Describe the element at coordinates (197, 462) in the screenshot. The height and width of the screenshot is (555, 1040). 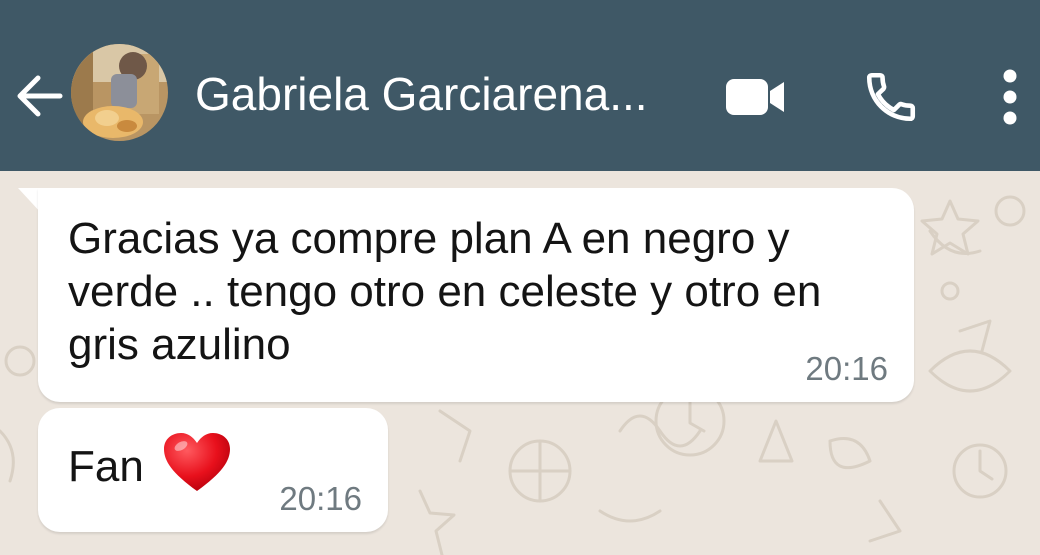
I see `red-heart-emoji-icon` at that location.